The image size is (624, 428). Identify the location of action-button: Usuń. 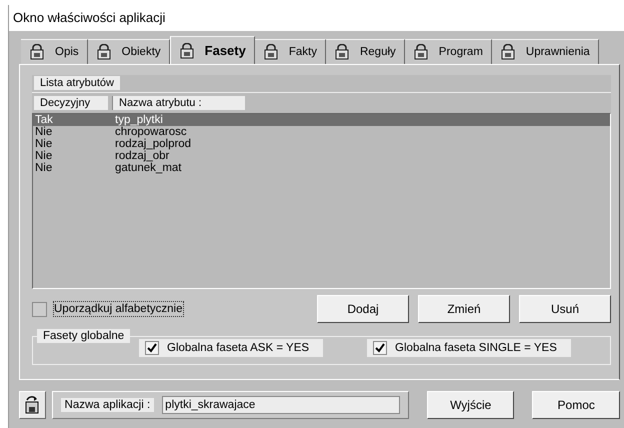
(565, 309).